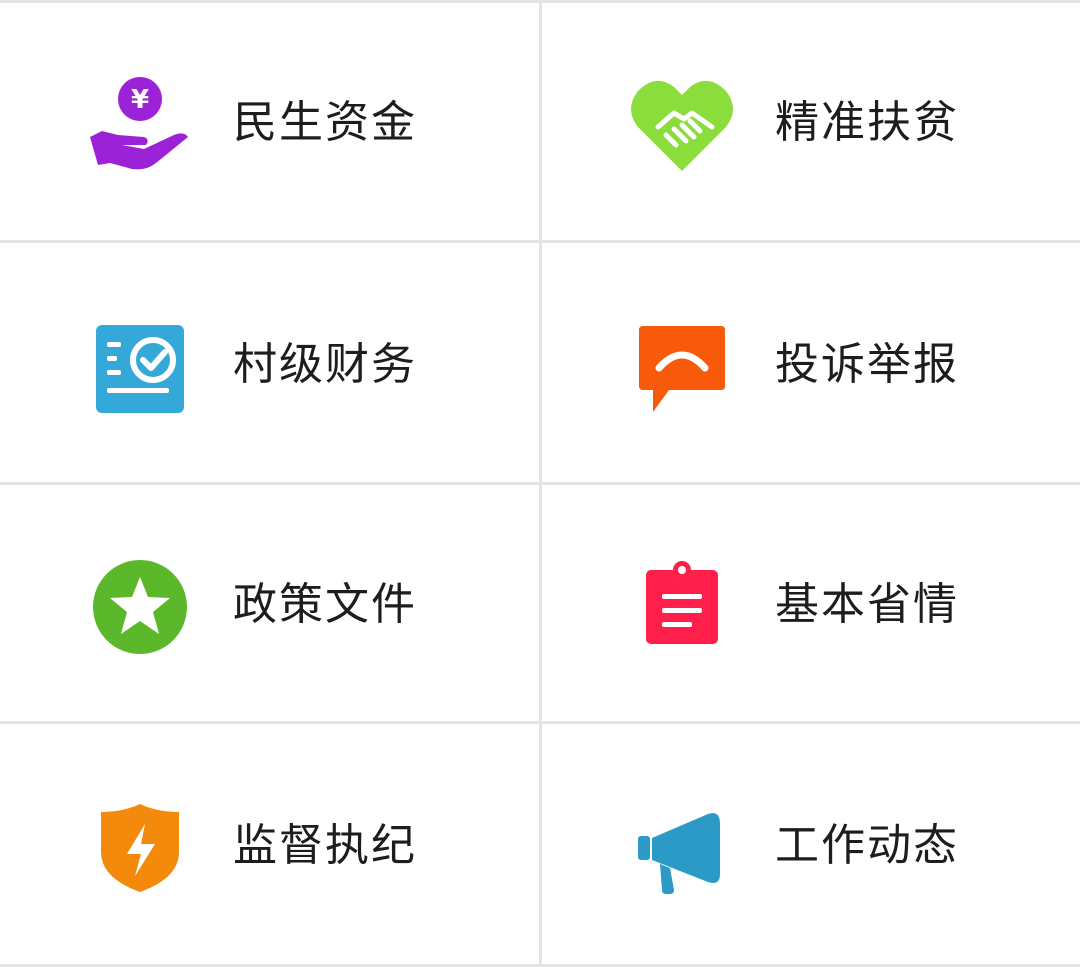 The height and width of the screenshot is (967, 1080). Describe the element at coordinates (682, 854) in the screenshot. I see `megaphone-icon` at that location.